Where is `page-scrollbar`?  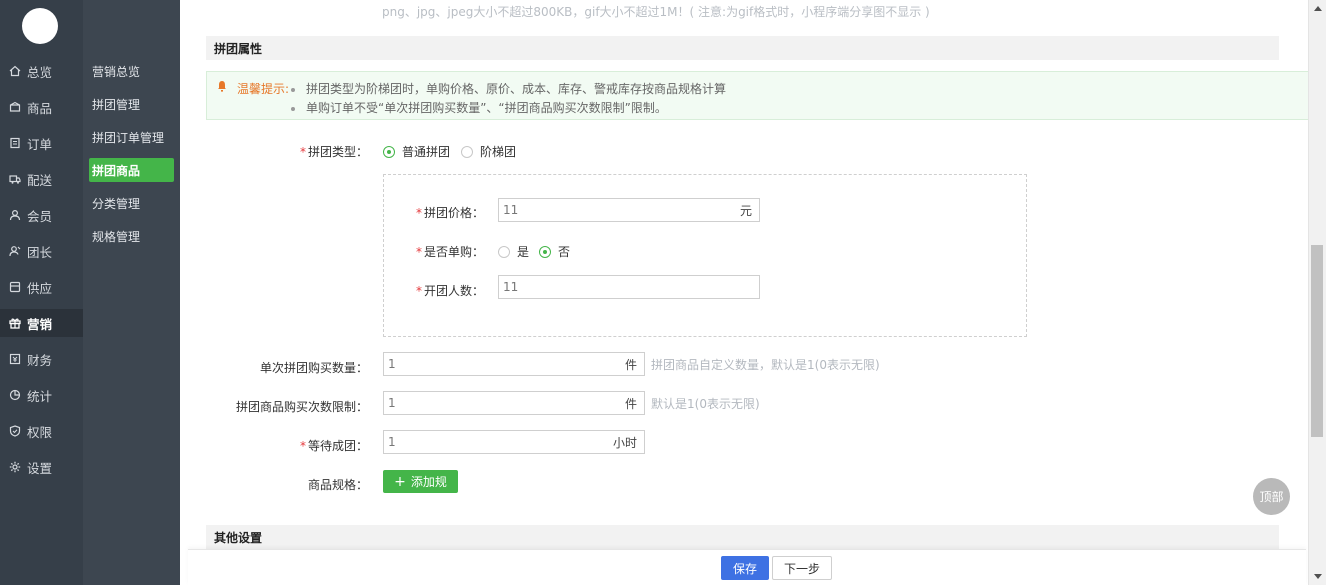 page-scrollbar is located at coordinates (1317, 292).